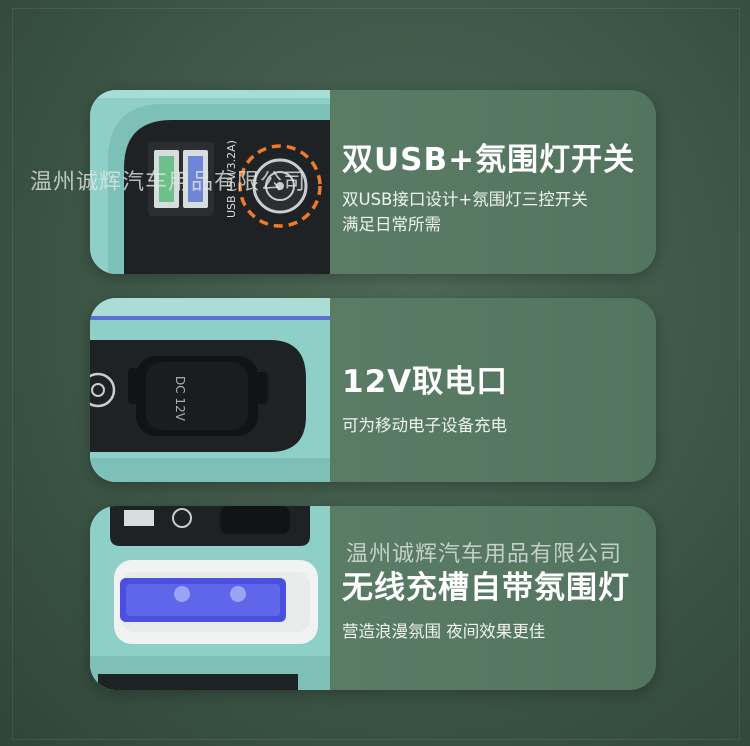 The height and width of the screenshot is (746, 750). Describe the element at coordinates (180, 399) in the screenshot. I see `dc-cap-label: DC 12V` at that location.